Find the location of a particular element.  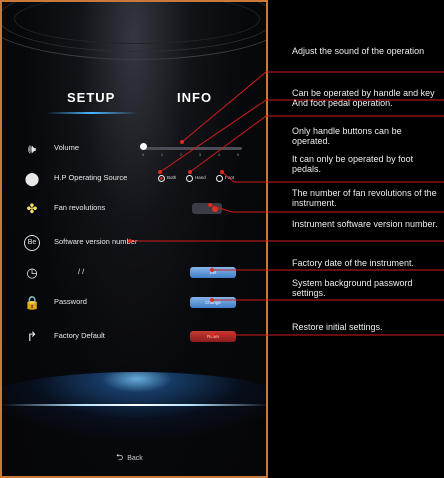

annotation-date: Factory date of the instrument. is located at coordinates (353, 263).